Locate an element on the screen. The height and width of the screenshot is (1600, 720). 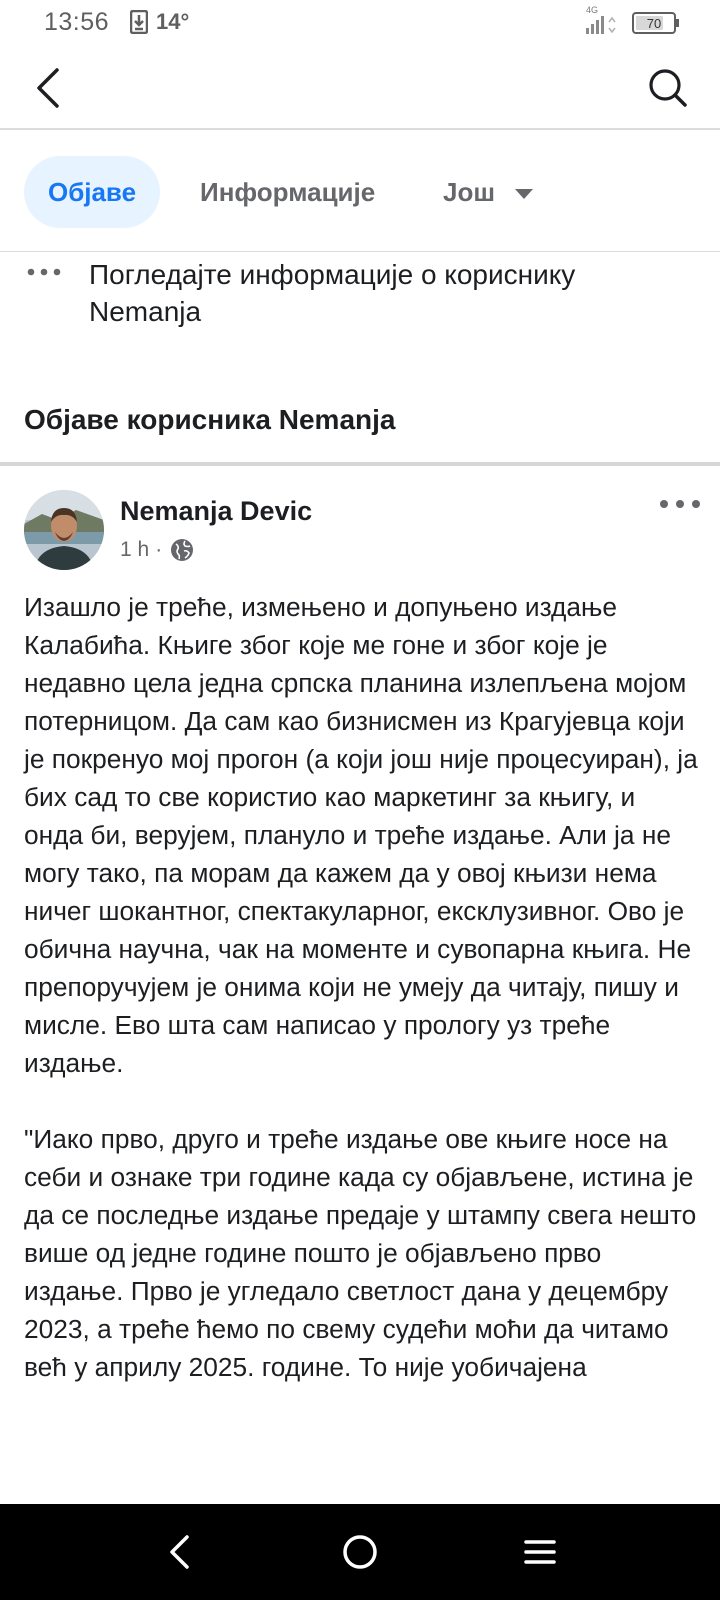
tab-posts: Објаве is located at coordinates (92, 192).